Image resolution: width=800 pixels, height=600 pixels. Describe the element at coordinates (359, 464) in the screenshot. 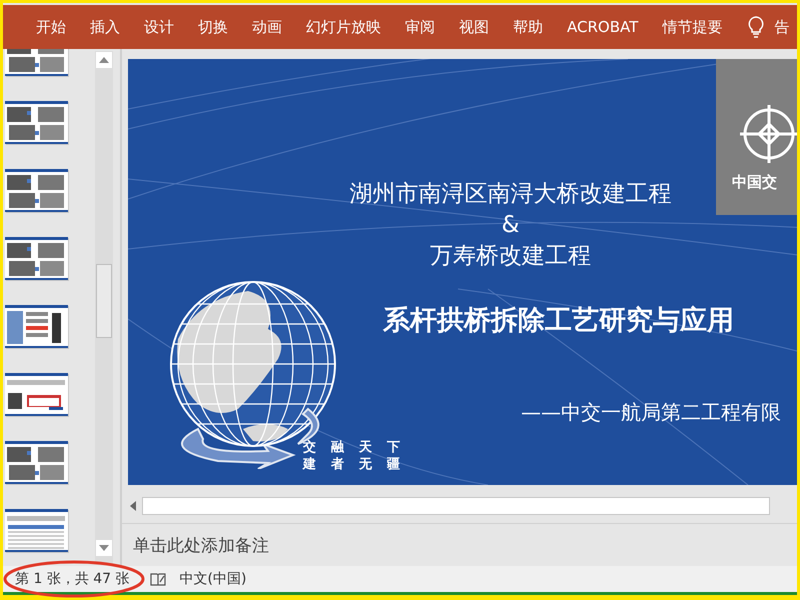

I see `slogan-text: 建者无疆` at that location.